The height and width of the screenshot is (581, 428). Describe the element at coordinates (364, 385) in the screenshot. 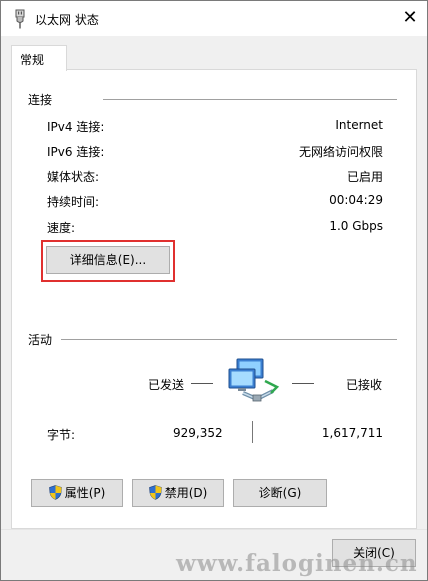

I see `received-label: 已接收` at that location.